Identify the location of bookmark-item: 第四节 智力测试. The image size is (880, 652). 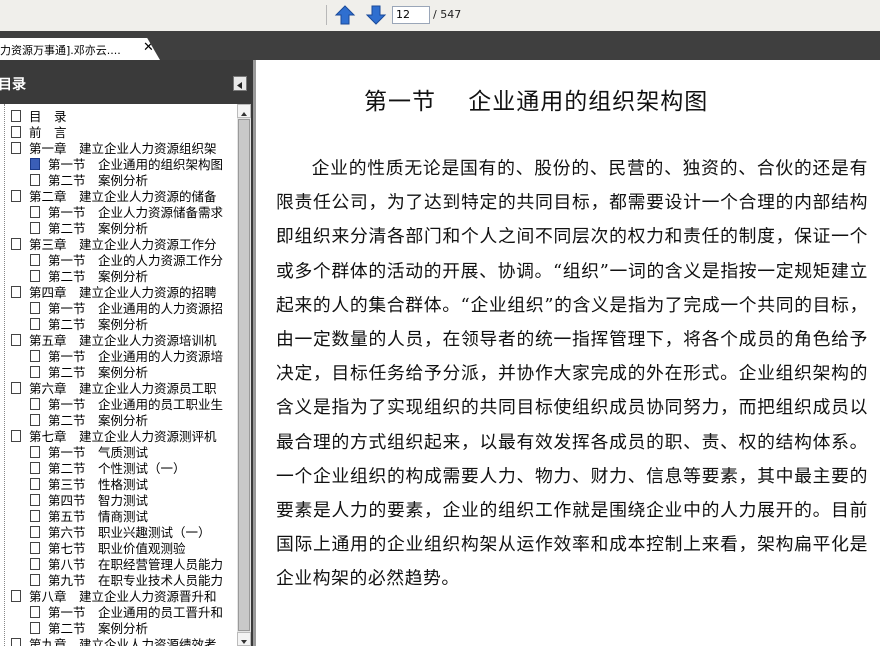
(89, 501).